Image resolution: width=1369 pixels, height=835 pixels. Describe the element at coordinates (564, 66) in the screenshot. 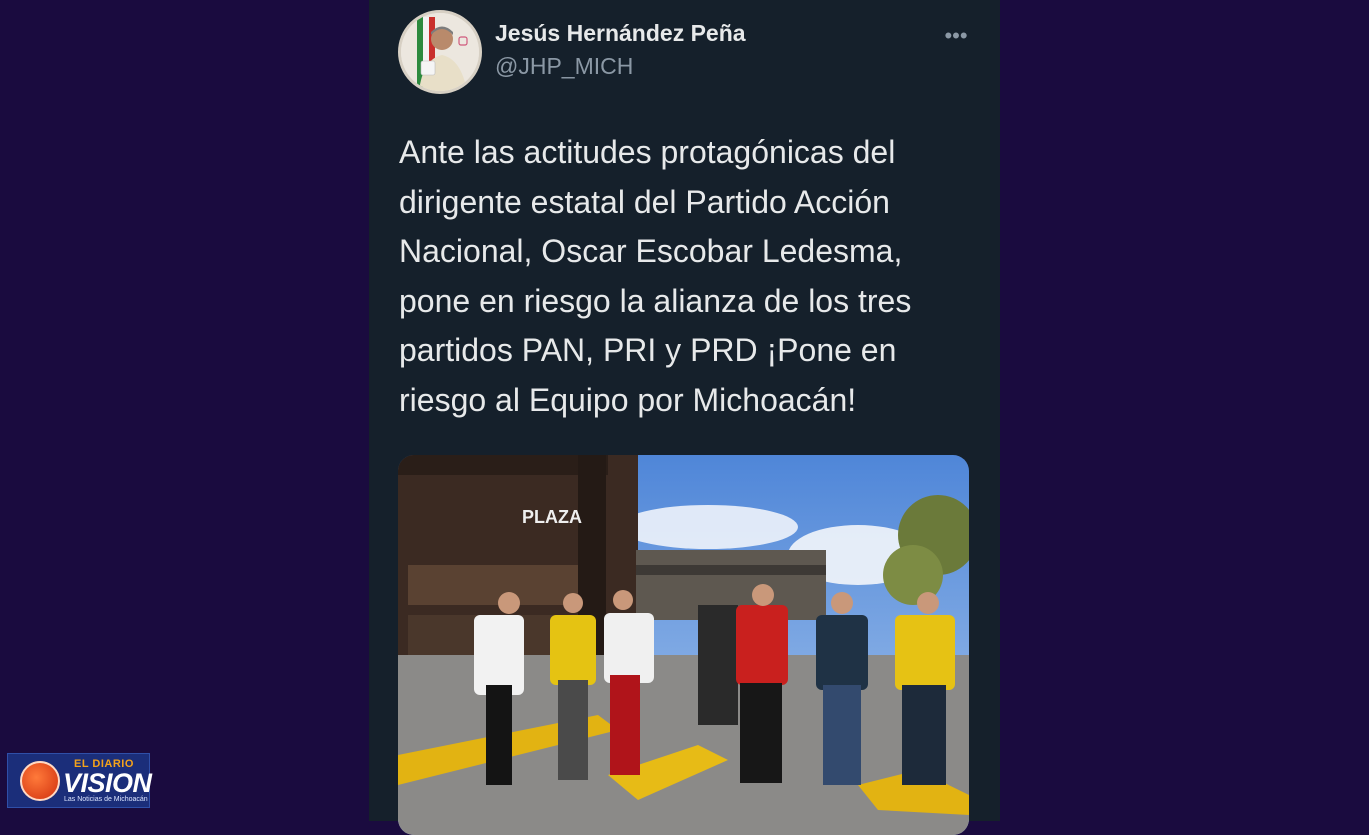

I see `author-handle: @JHP_MICH` at that location.